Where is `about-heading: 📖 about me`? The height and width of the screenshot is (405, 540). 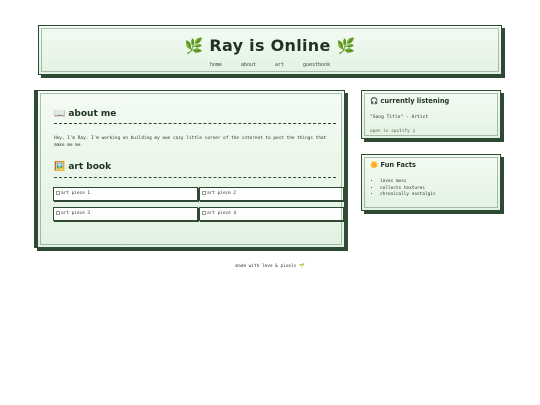 about-heading: 📖 about me is located at coordinates (85, 114).